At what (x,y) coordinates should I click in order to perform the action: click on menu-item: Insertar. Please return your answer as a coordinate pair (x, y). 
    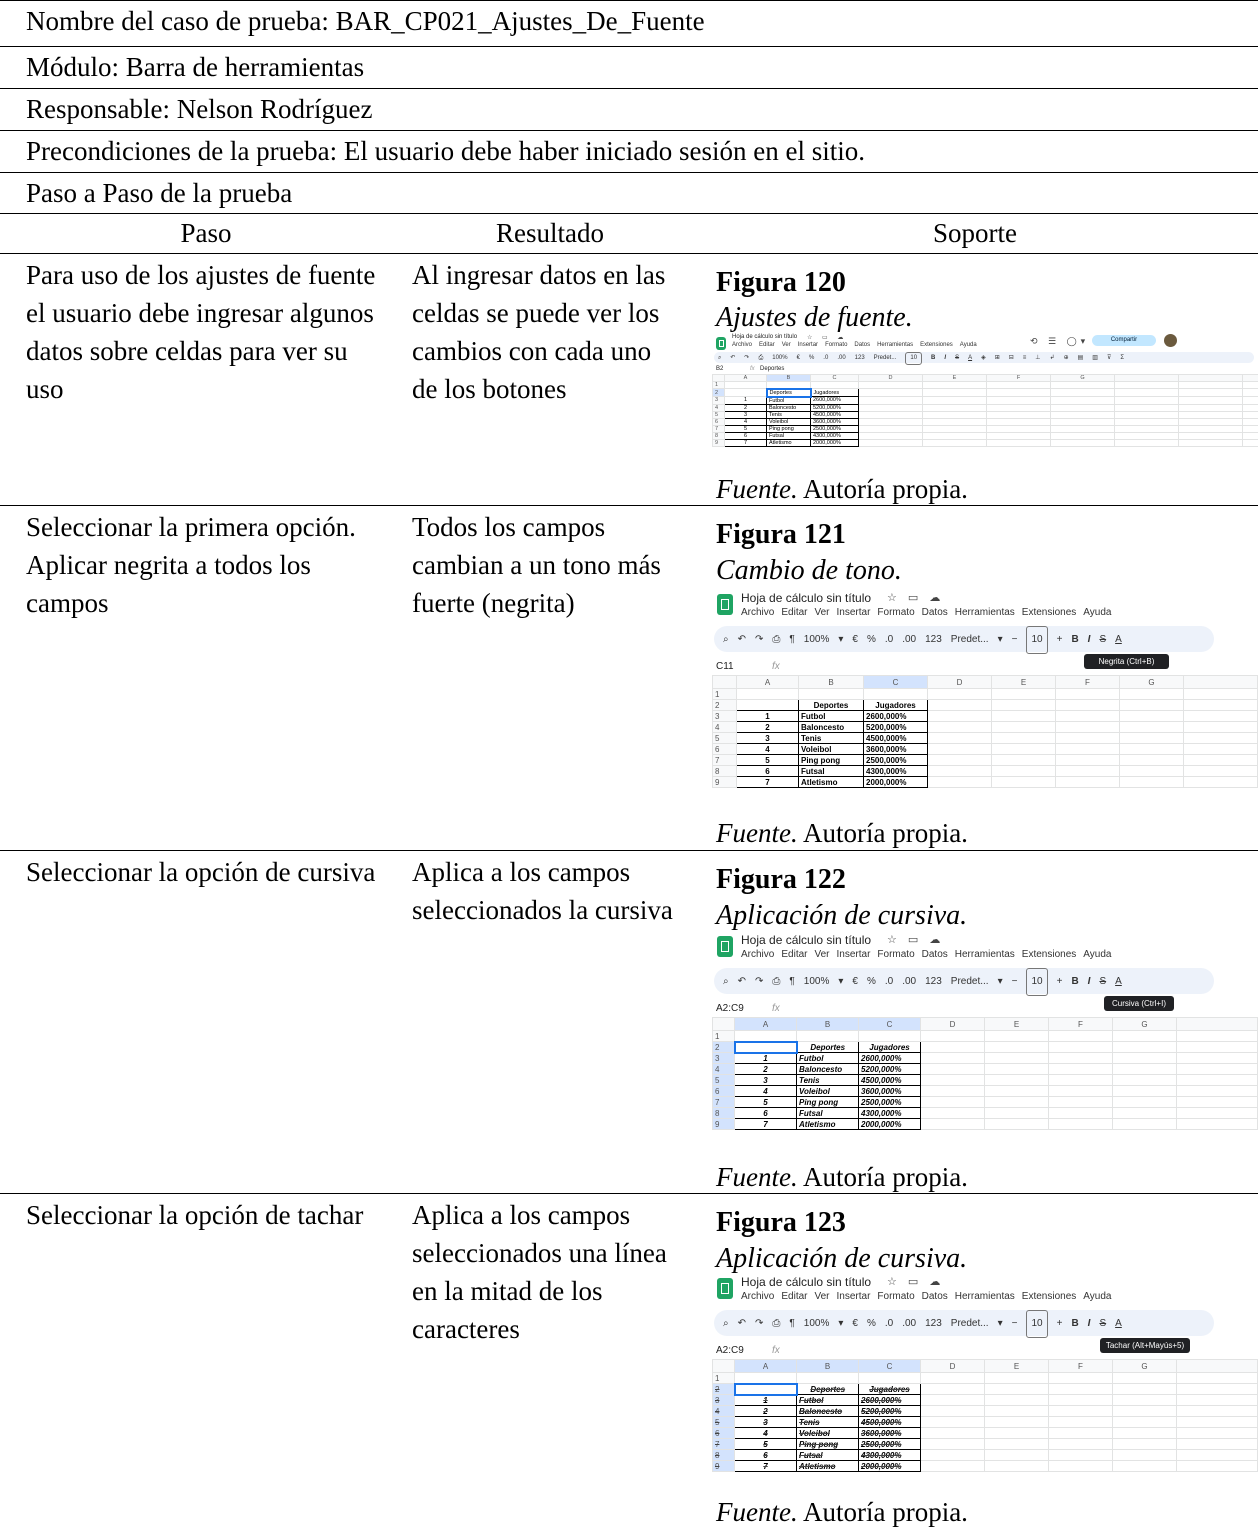
    Looking at the image, I should click on (808, 345).